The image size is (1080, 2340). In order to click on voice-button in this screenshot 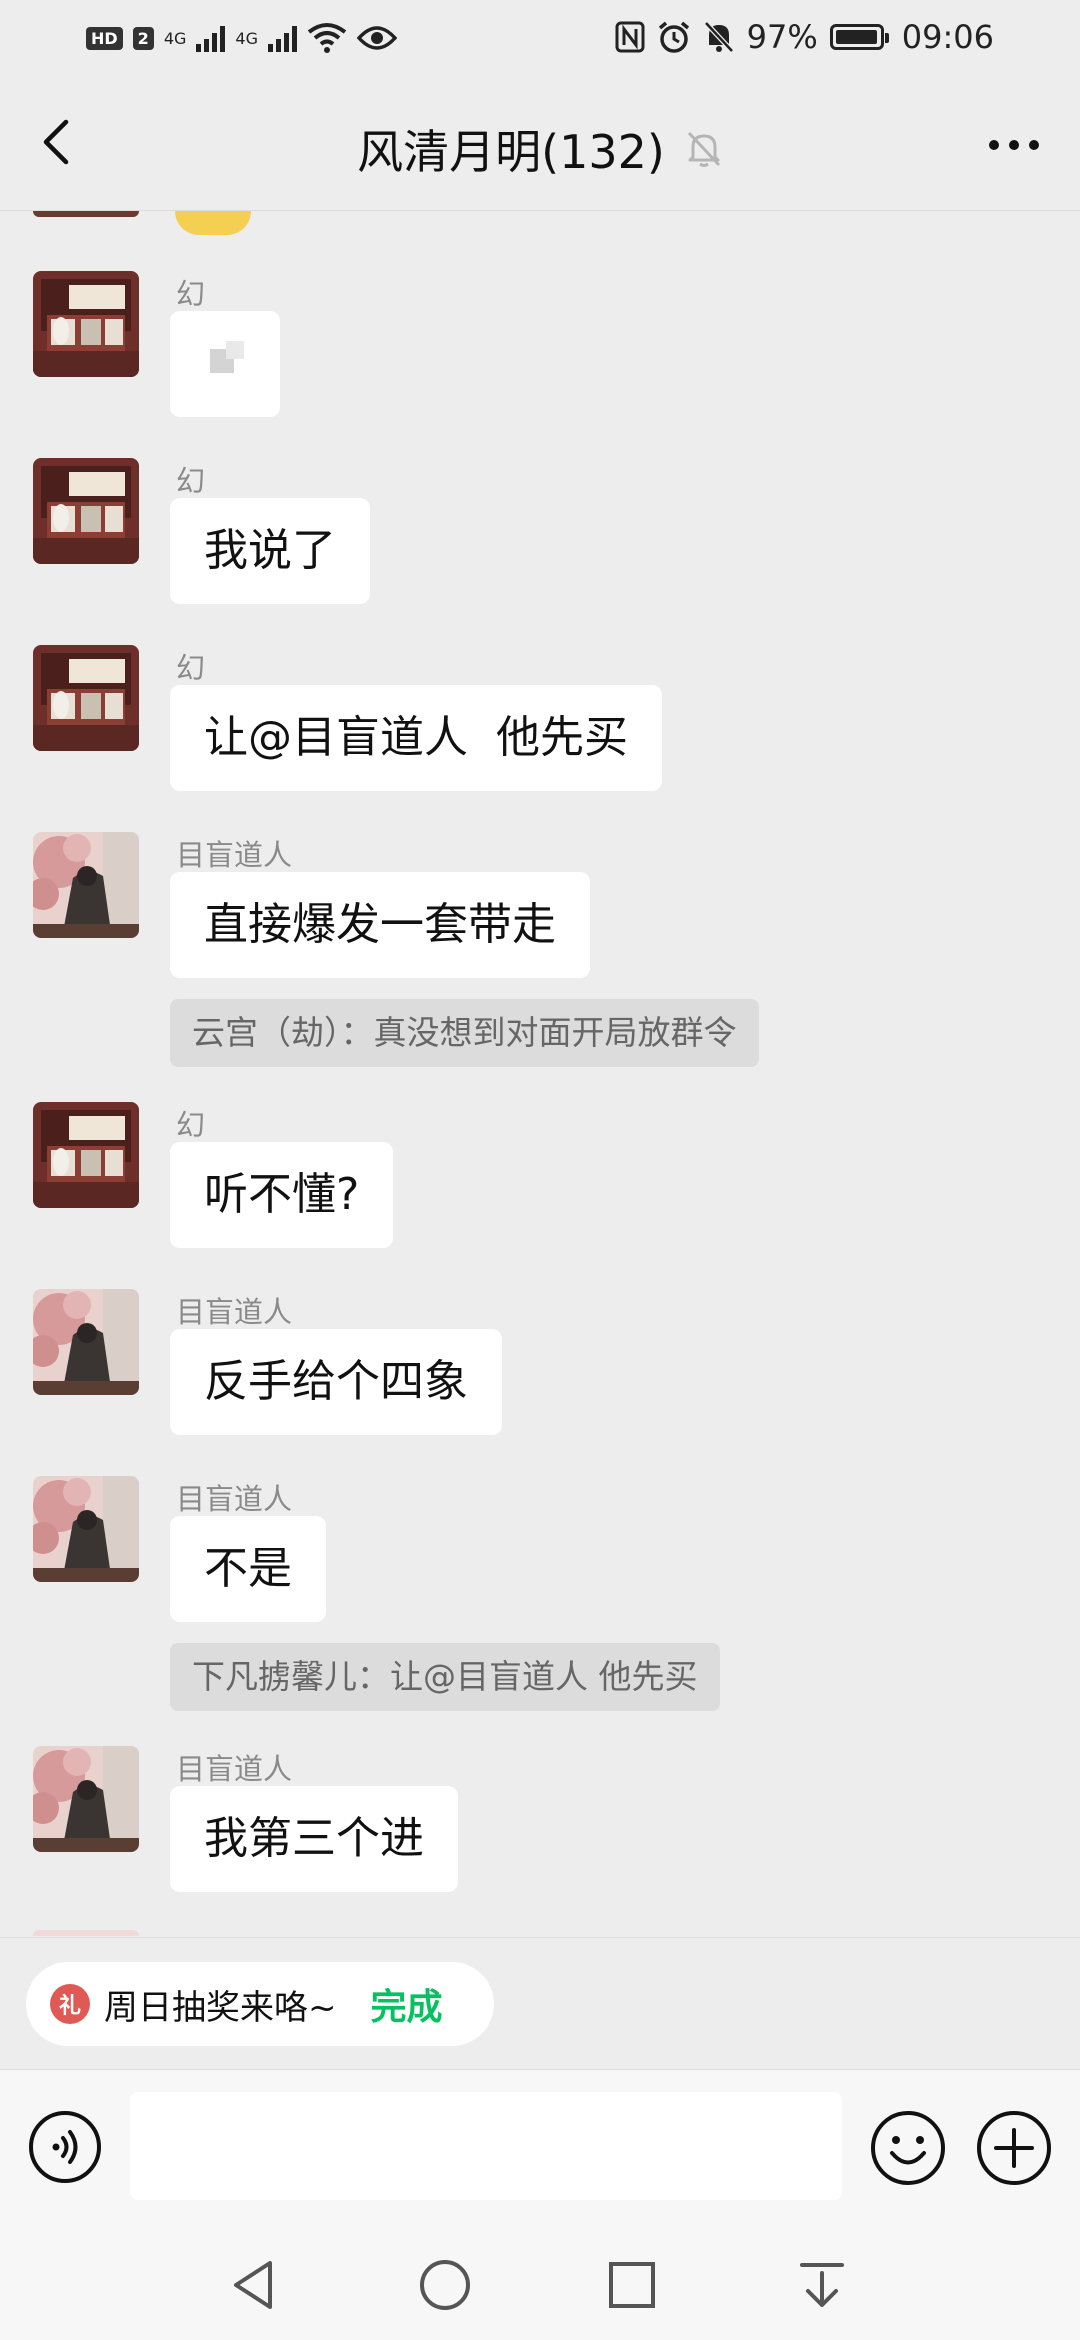, I will do `click(65, 2147)`.